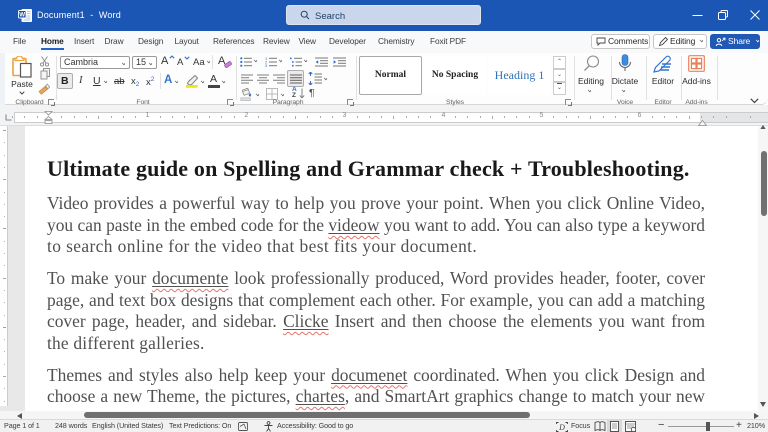 This screenshot has height=432, width=768. What do you see at coordinates (266, 65) in the screenshot?
I see `svg-text: 3` at bounding box center [266, 65].